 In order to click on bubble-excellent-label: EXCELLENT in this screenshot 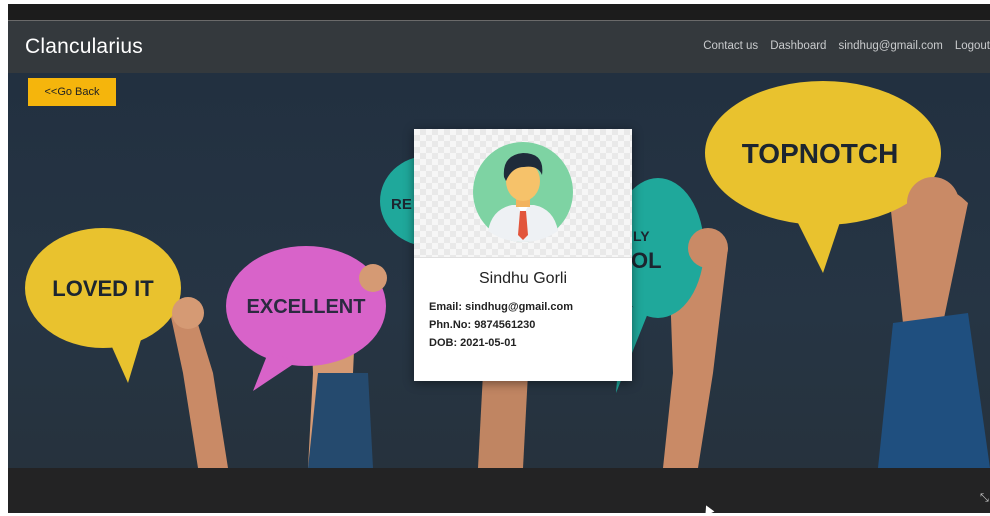, I will do `click(306, 307)`.